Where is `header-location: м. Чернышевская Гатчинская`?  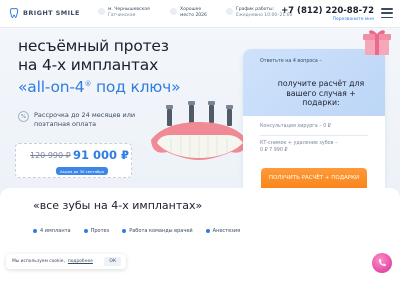
header-location: м. Чернышевская Гатчинская is located at coordinates (124, 13).